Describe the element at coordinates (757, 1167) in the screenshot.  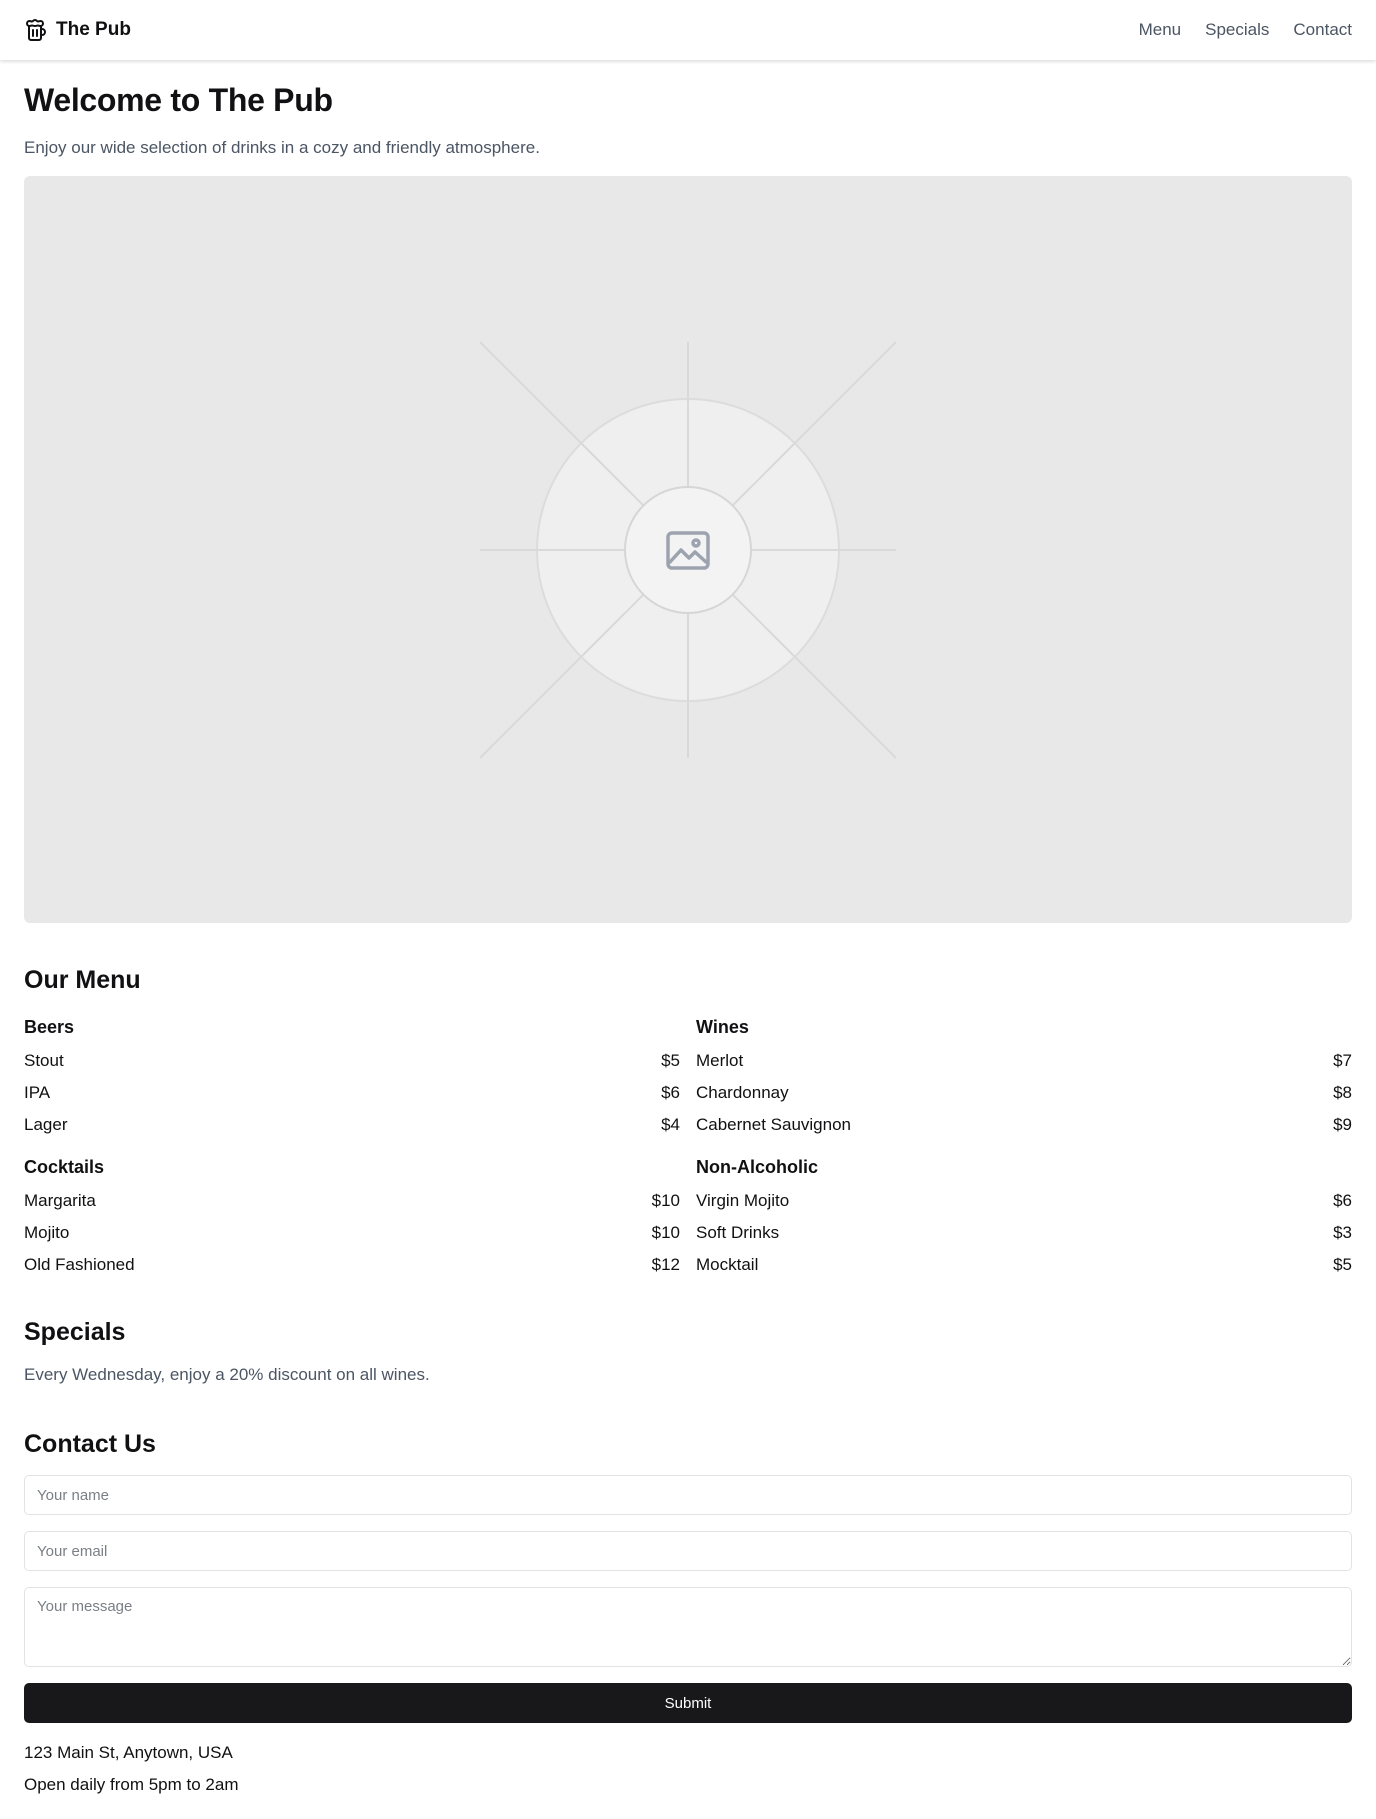
I see `menu-category-title: Non-Alcoholic` at that location.